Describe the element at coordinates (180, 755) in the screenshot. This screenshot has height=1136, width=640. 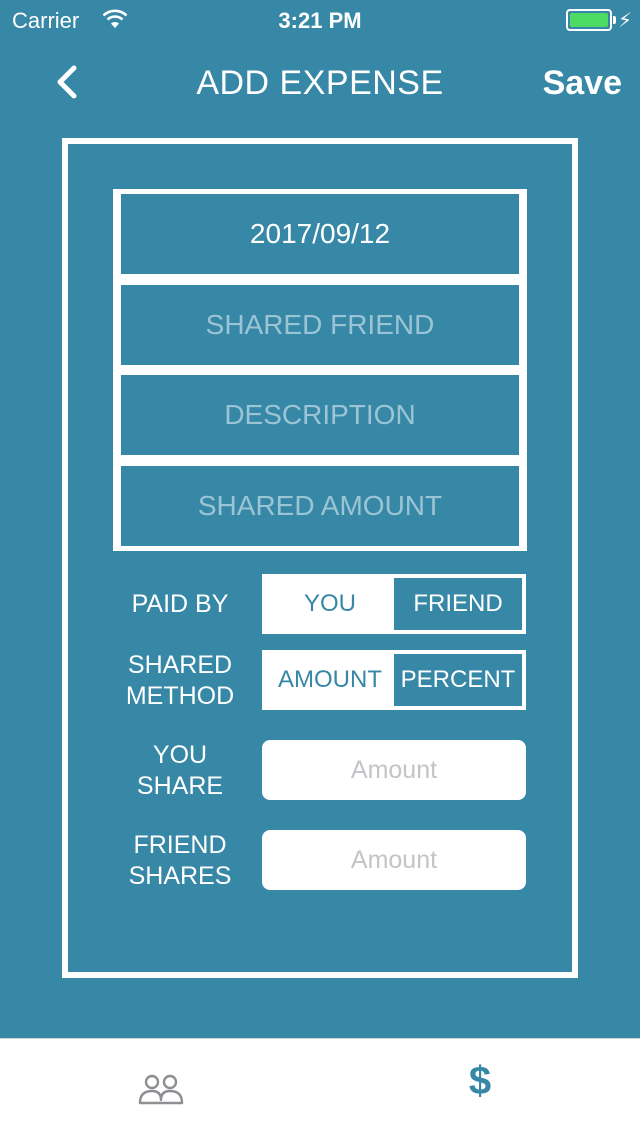
I see `you-share-label-line1: YOU` at that location.